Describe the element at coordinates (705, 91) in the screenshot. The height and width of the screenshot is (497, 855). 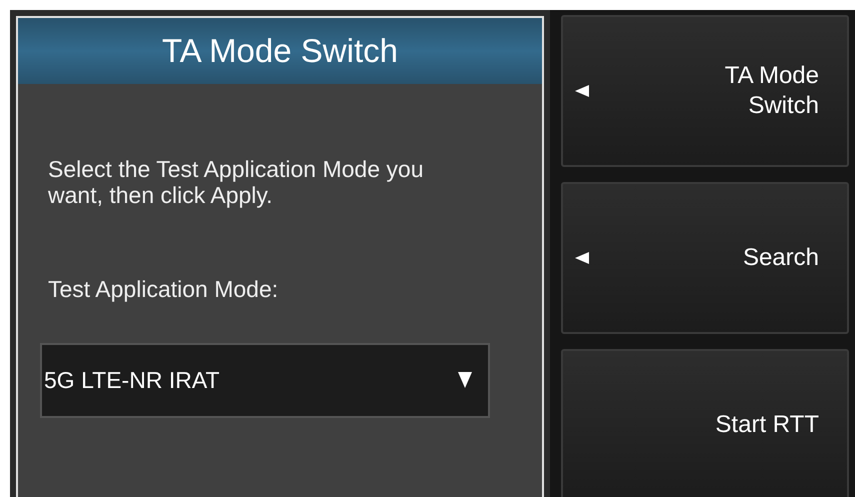
I see `softkey-button: TA Mode Switch` at that location.